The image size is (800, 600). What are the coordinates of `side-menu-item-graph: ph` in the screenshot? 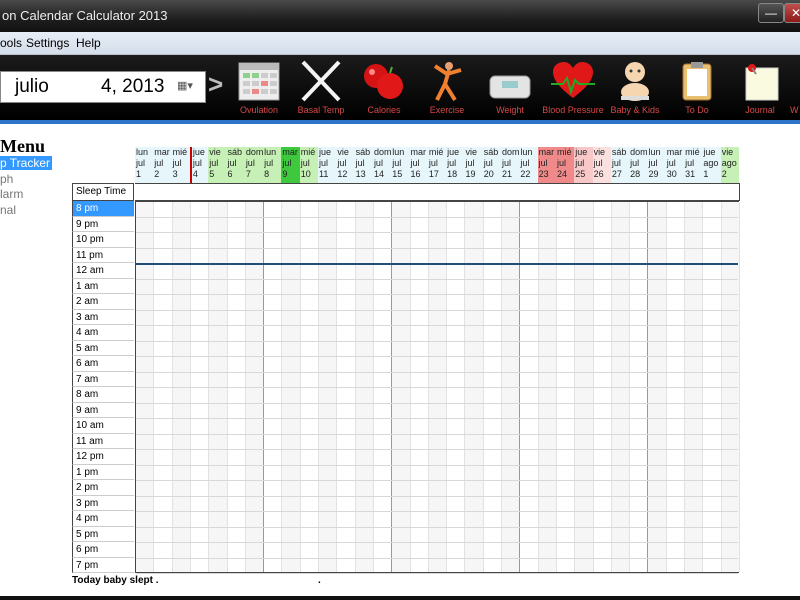 It's located at (6, 179).